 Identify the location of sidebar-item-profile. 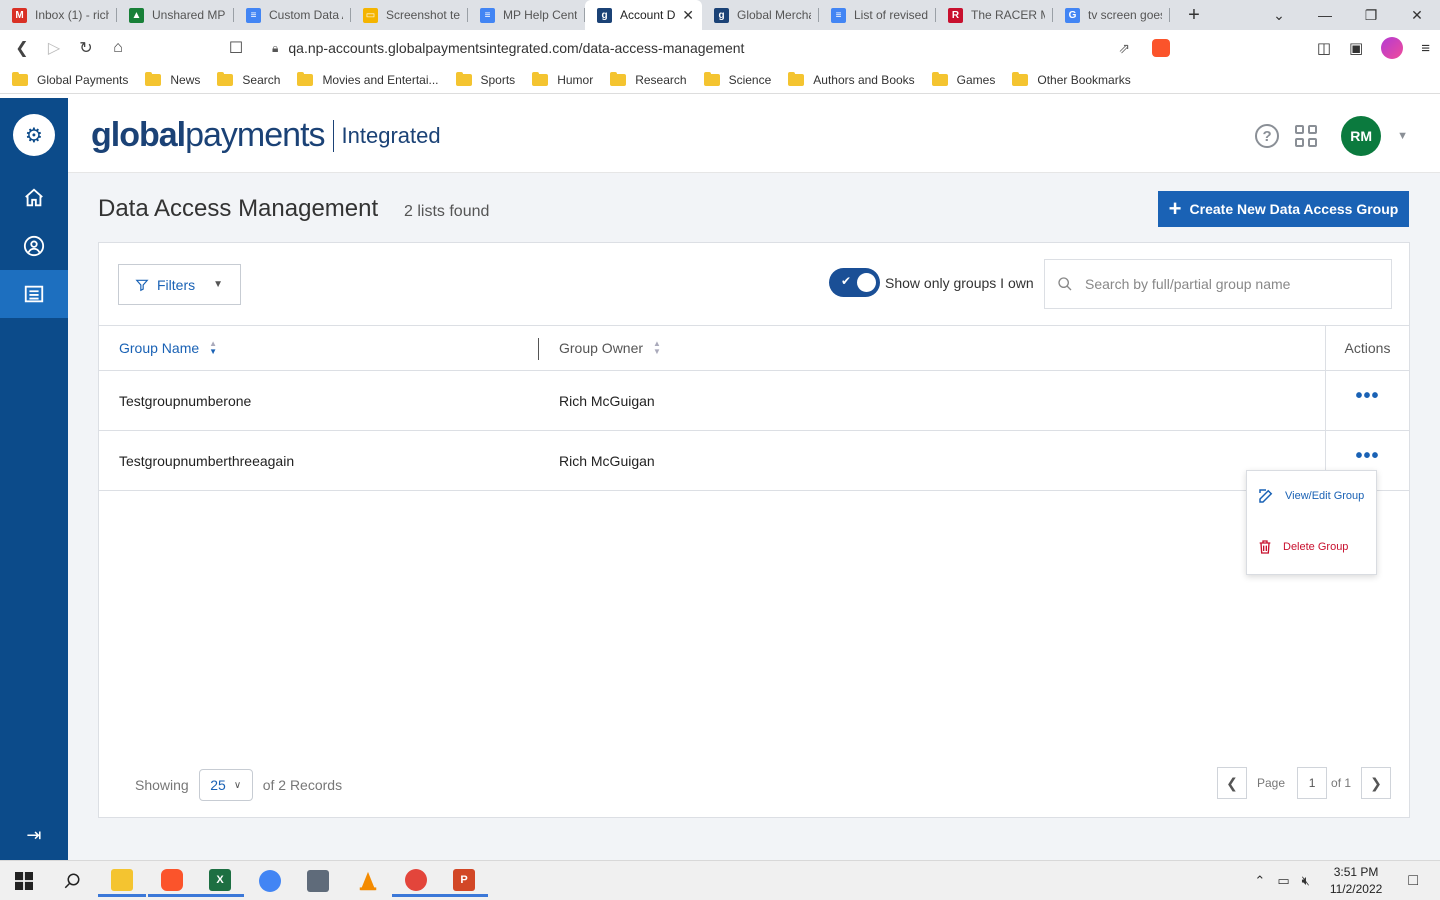
(34, 246).